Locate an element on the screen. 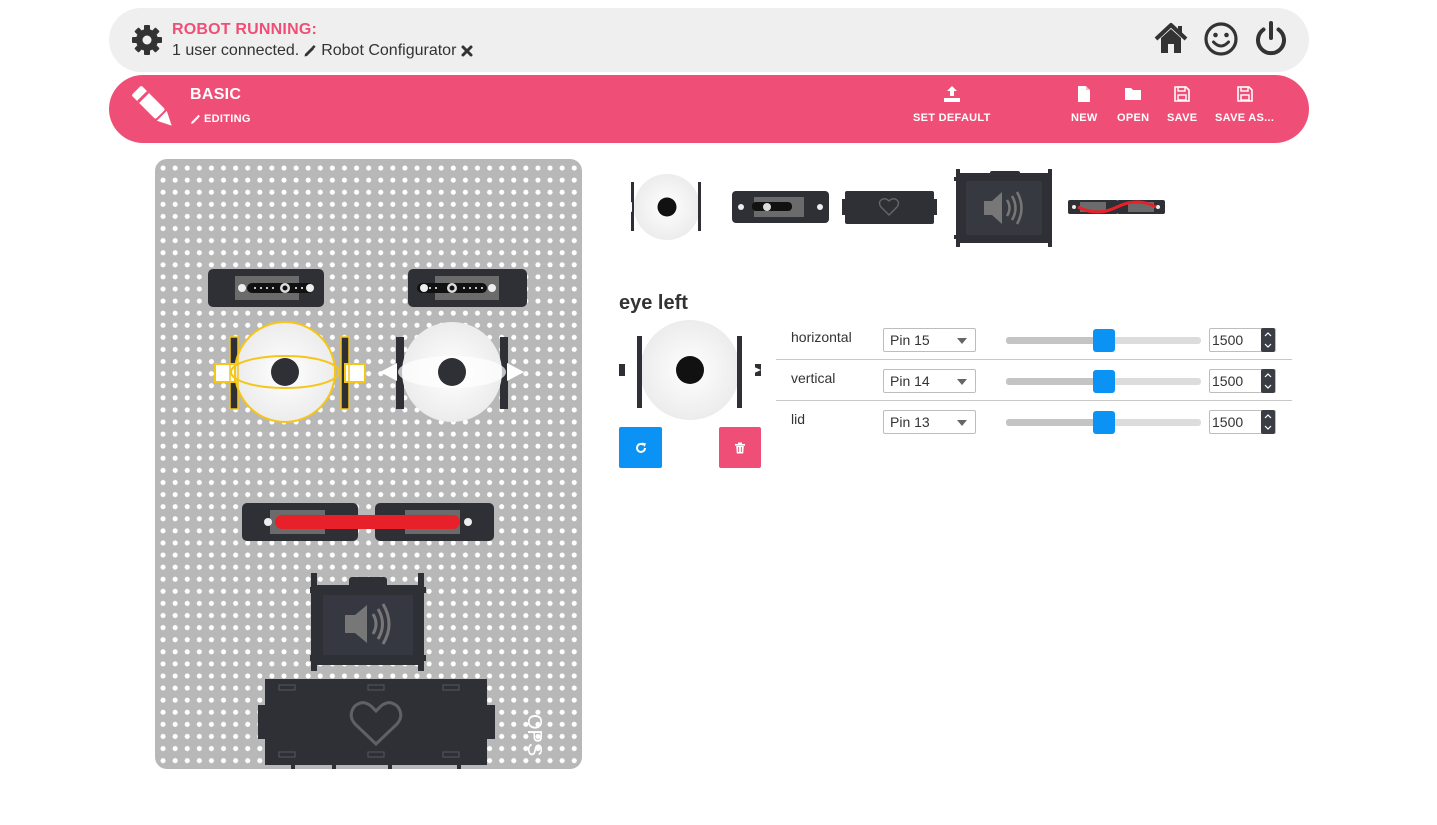 The image size is (1437, 825). refresh-icon is located at coordinates (640, 447).